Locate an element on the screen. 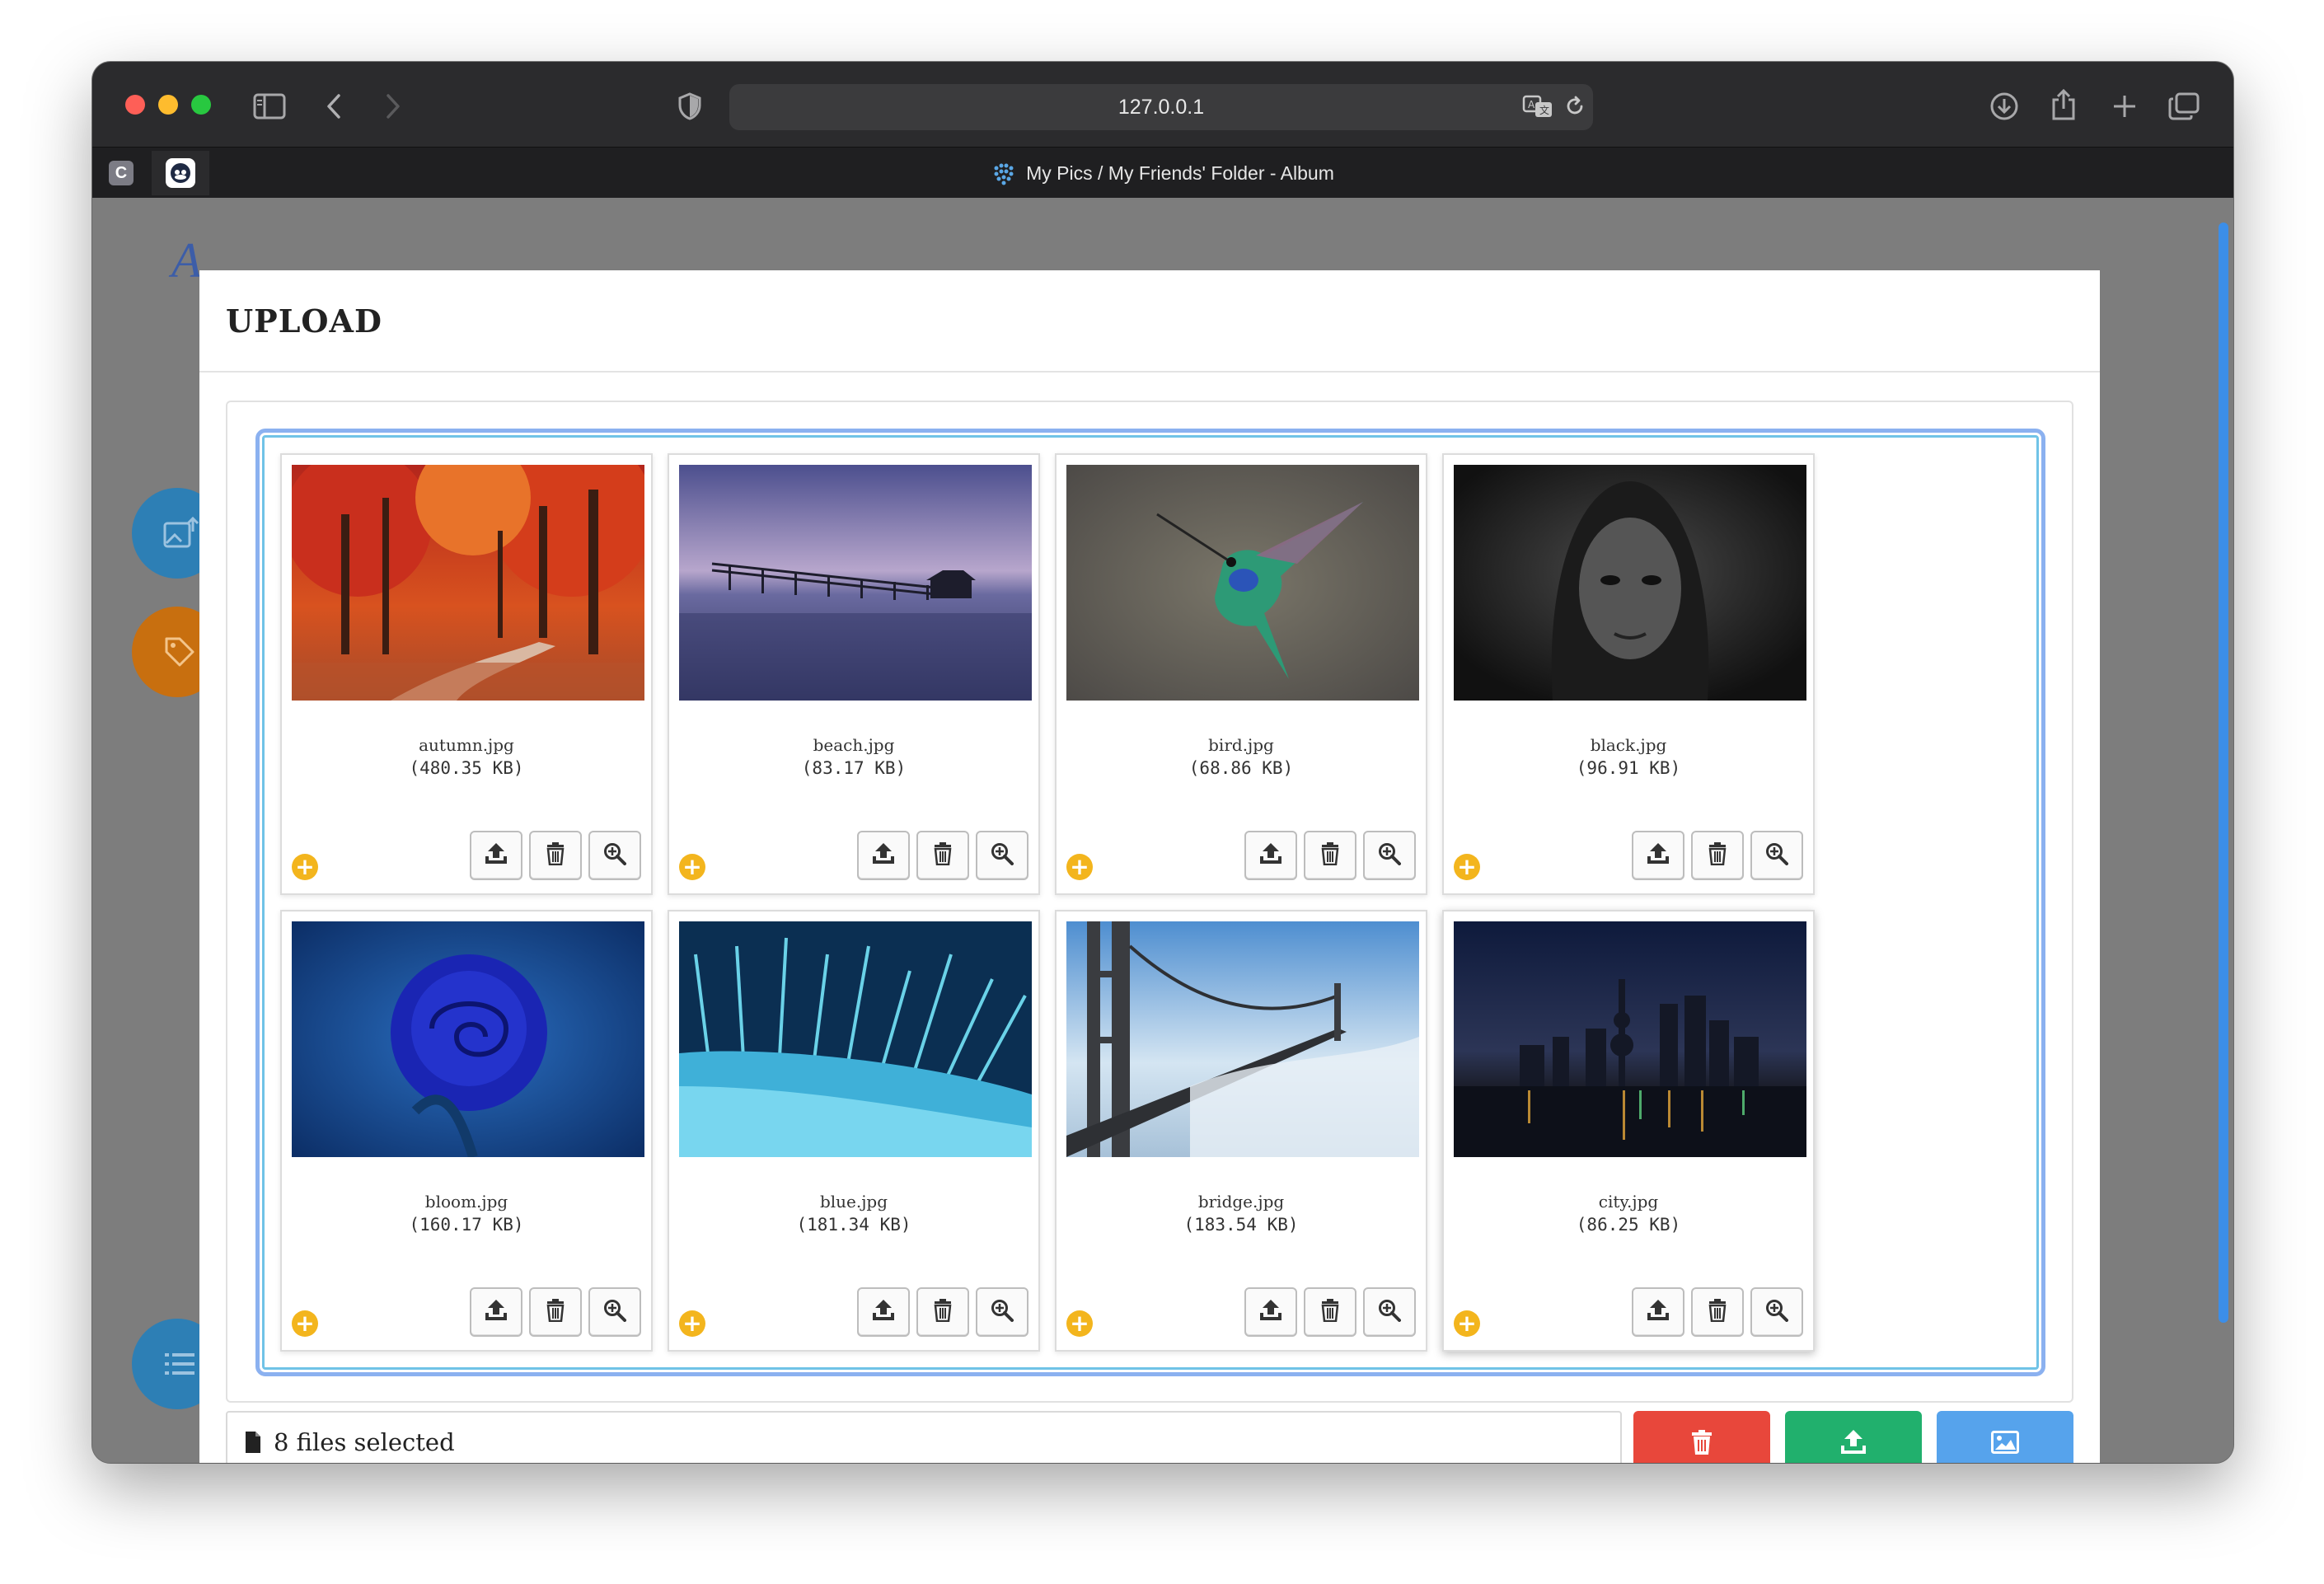  upload-all-button is located at coordinates (1854, 1437).